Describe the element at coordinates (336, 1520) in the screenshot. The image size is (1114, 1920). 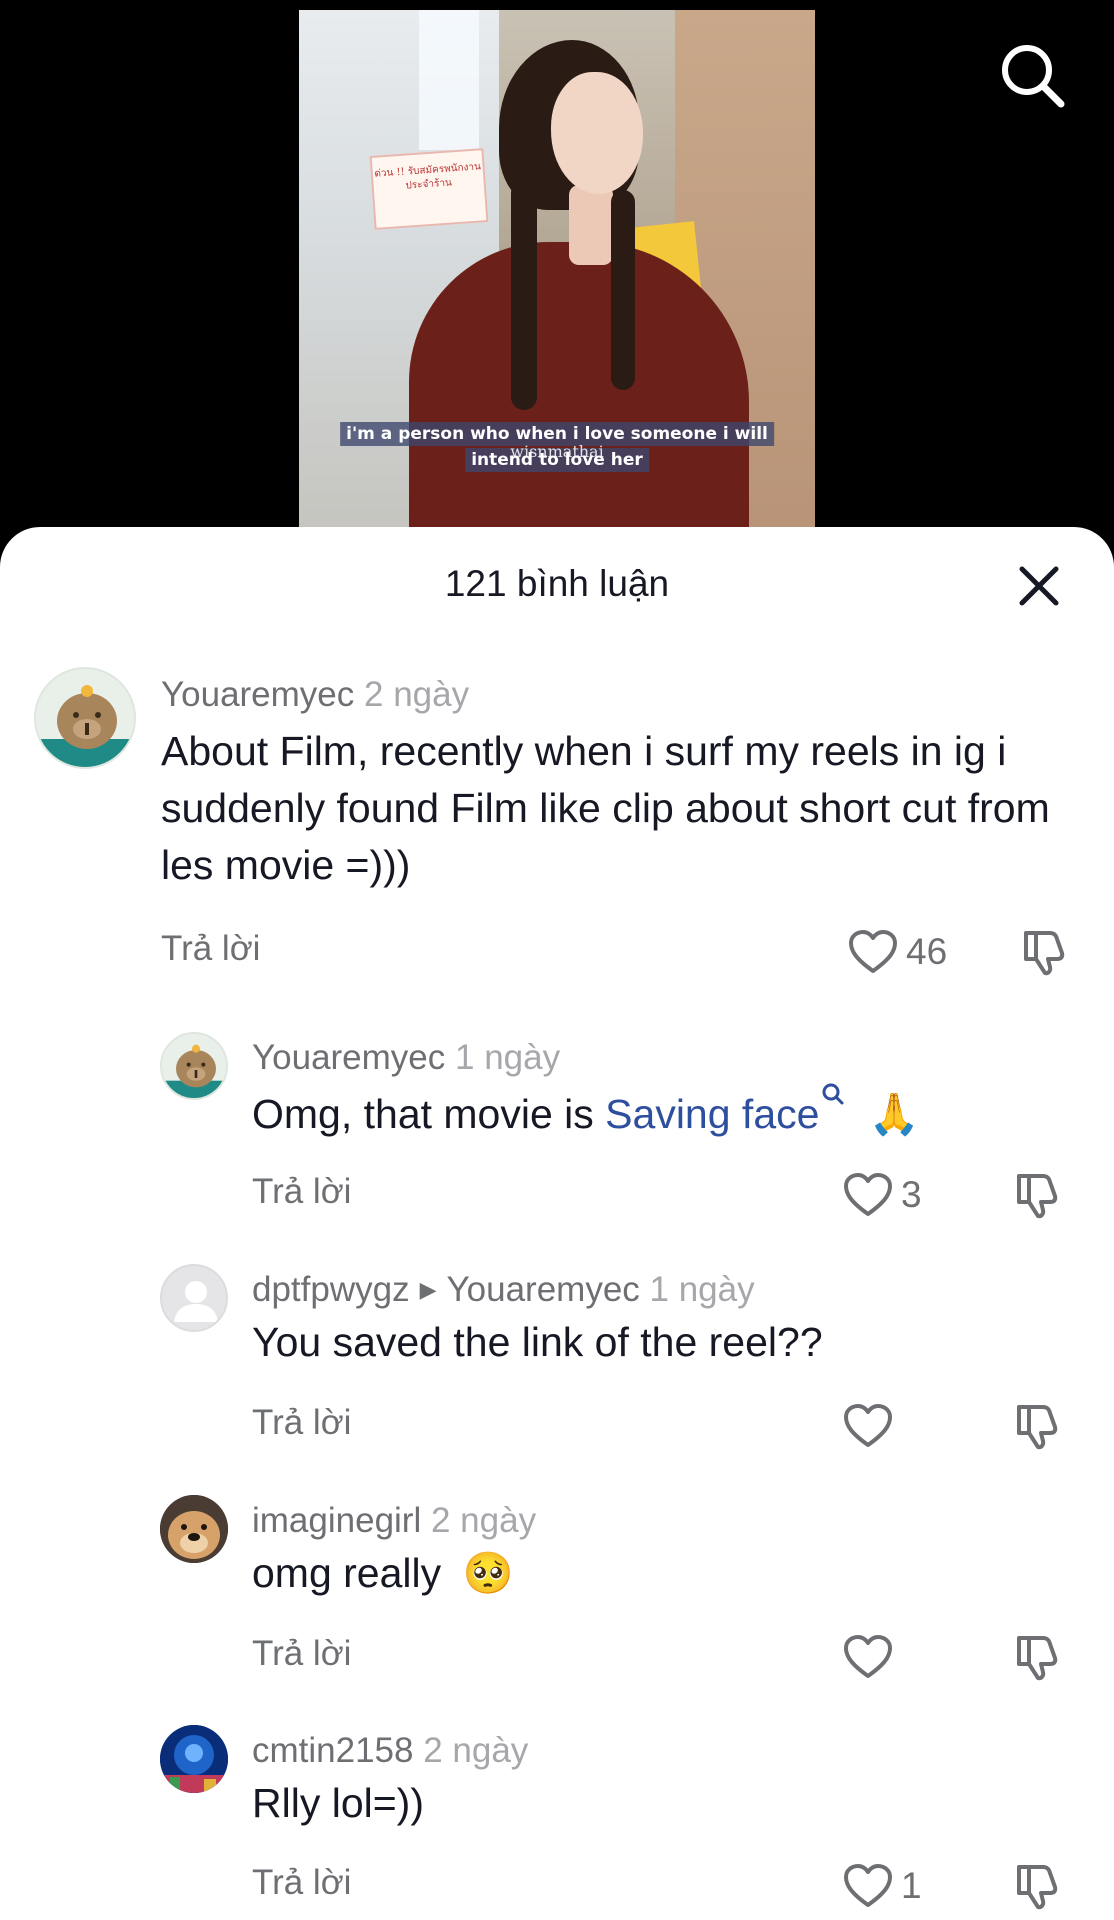
I see `username: imaginegirl` at that location.